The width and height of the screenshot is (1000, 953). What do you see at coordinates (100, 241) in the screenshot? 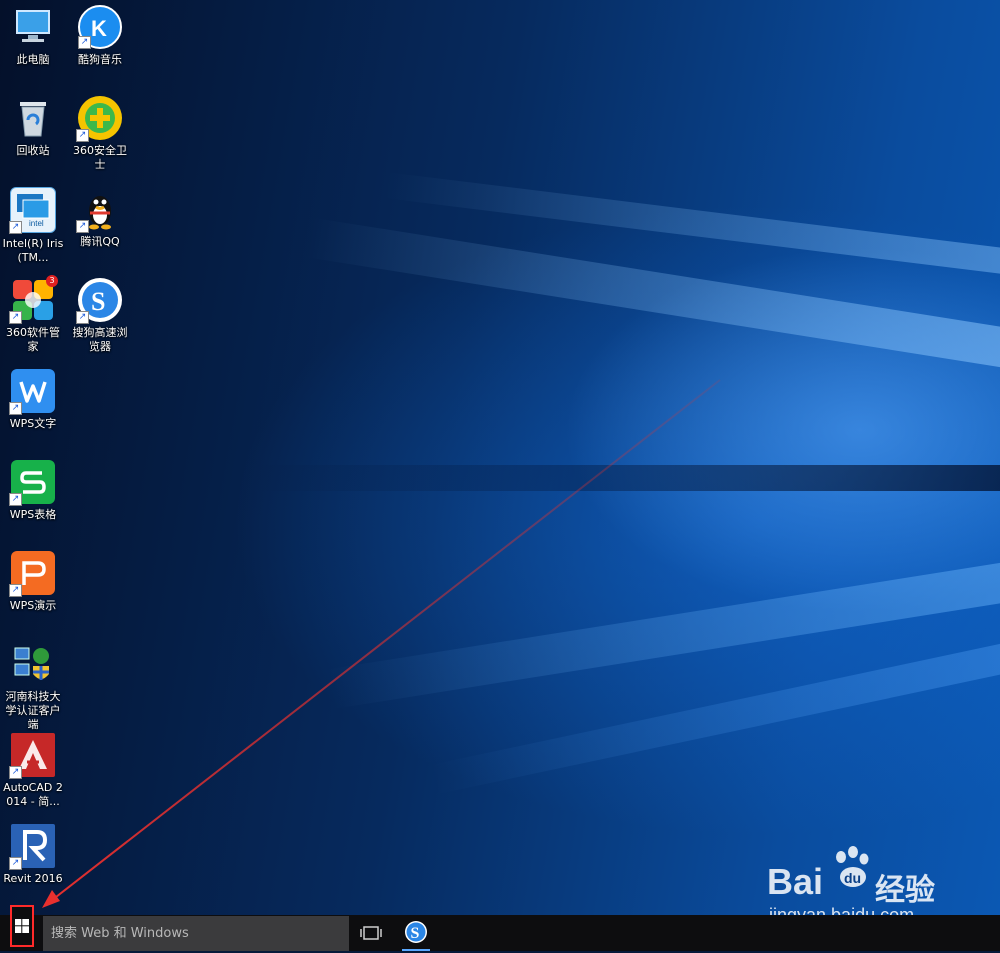
I see `icon-label: 腾讯QQ` at bounding box center [100, 241].